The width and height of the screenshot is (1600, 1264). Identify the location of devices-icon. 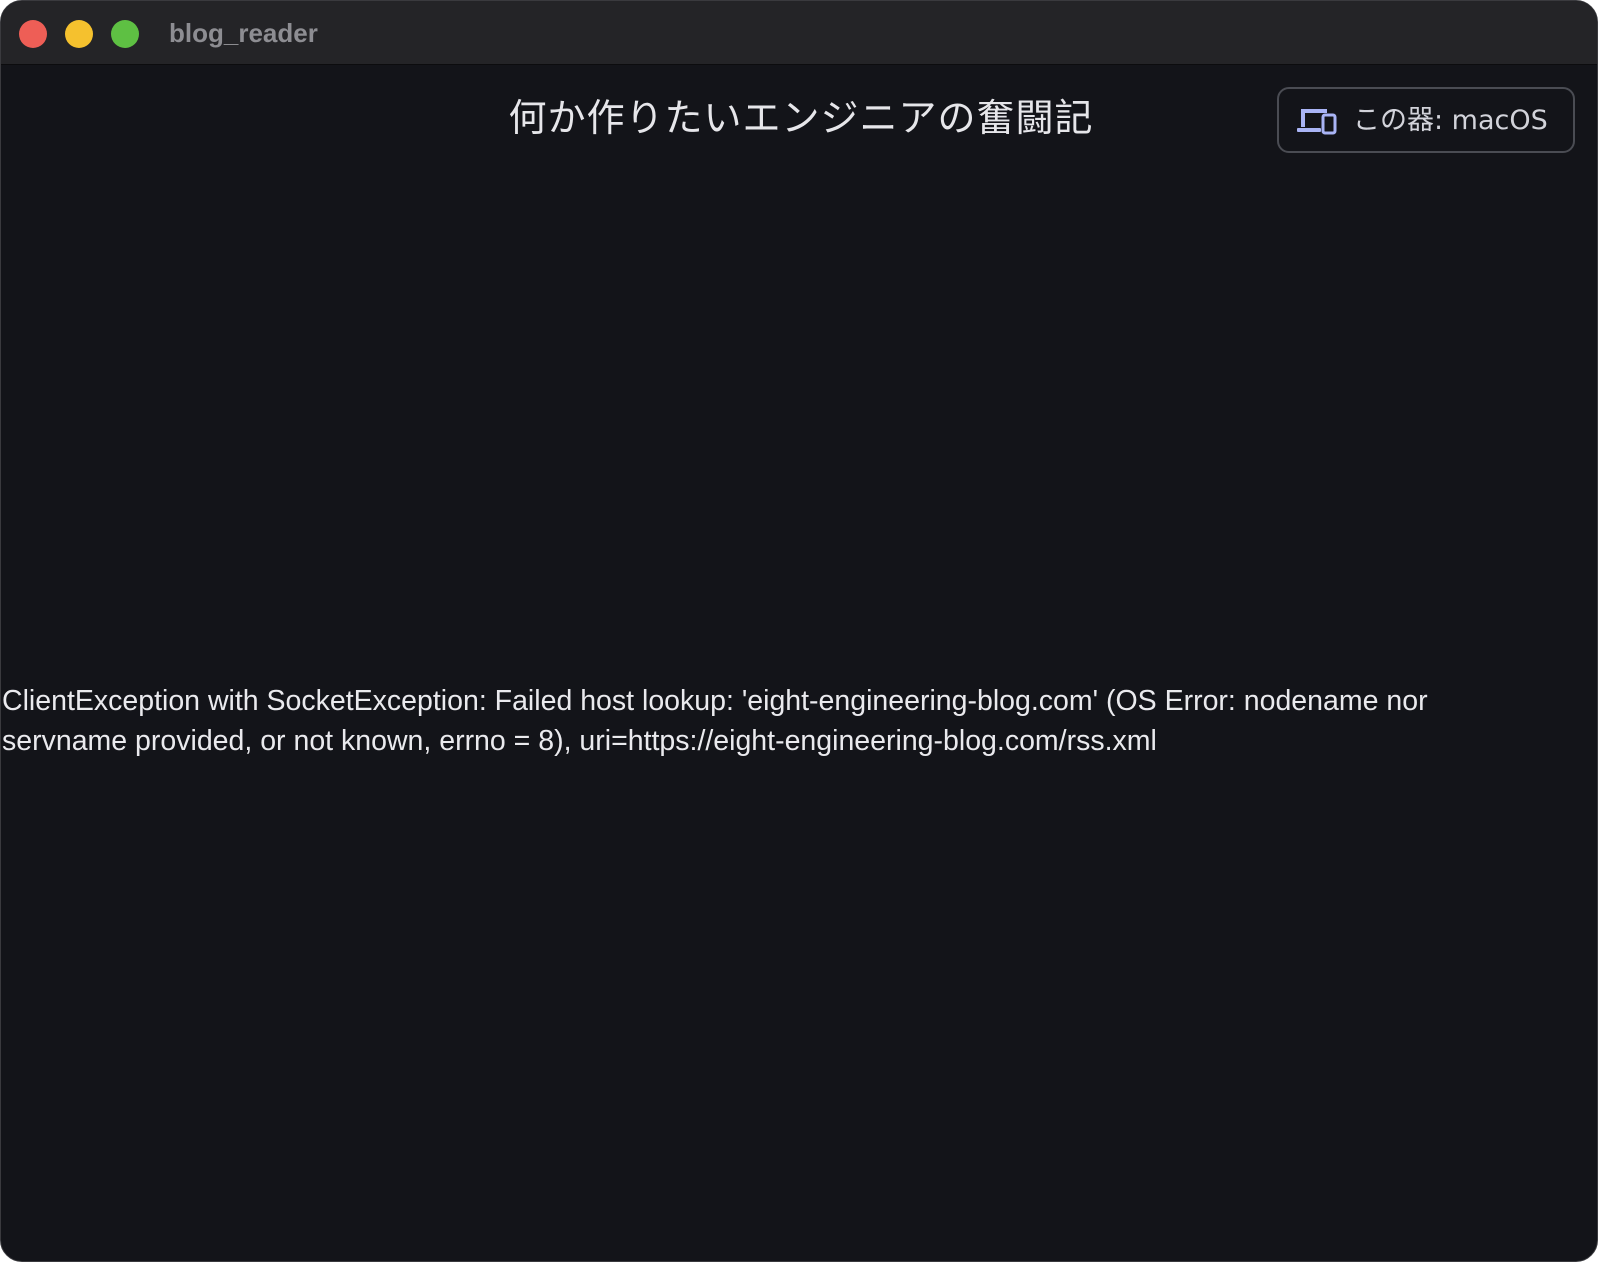
(1317, 122).